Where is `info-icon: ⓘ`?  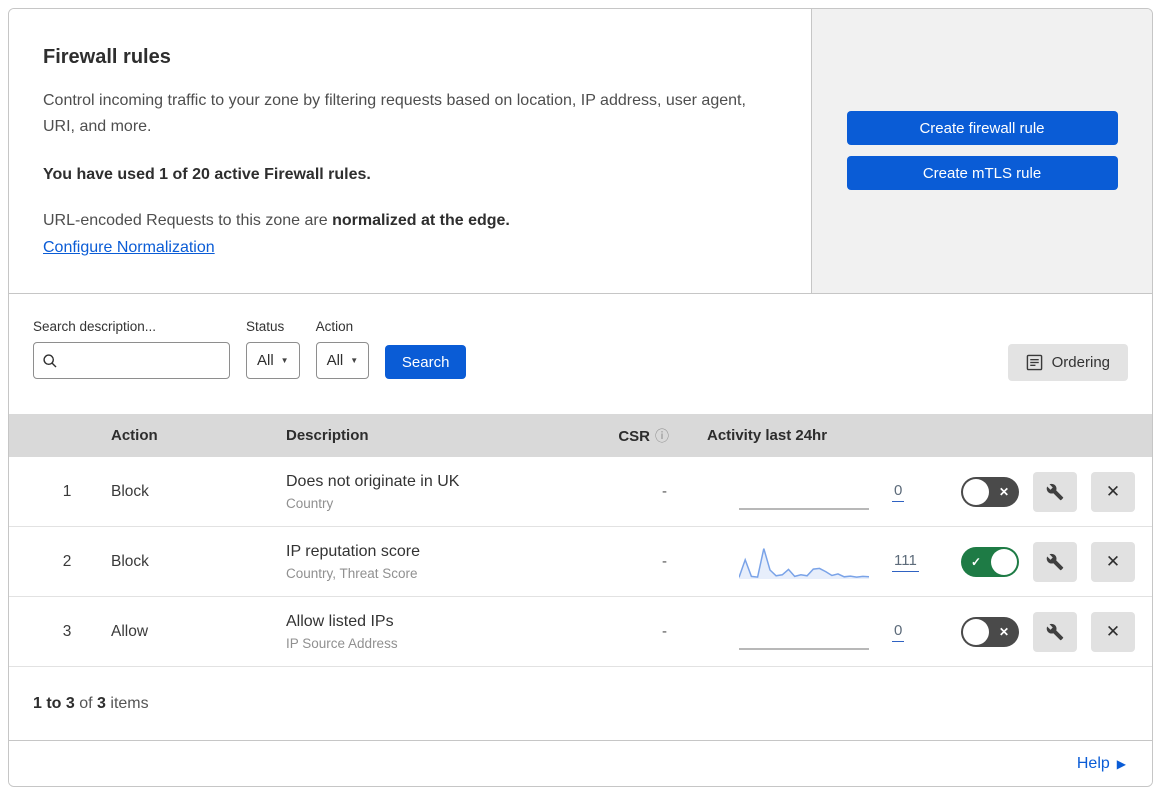 info-icon: ⓘ is located at coordinates (662, 436).